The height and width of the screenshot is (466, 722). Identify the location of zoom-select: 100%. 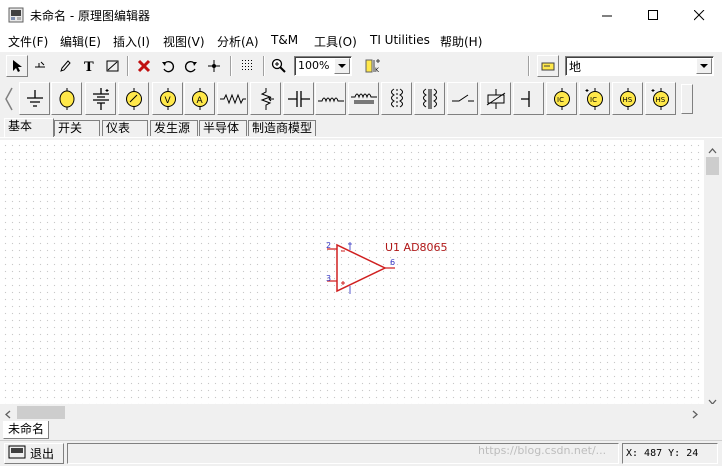
(323, 66).